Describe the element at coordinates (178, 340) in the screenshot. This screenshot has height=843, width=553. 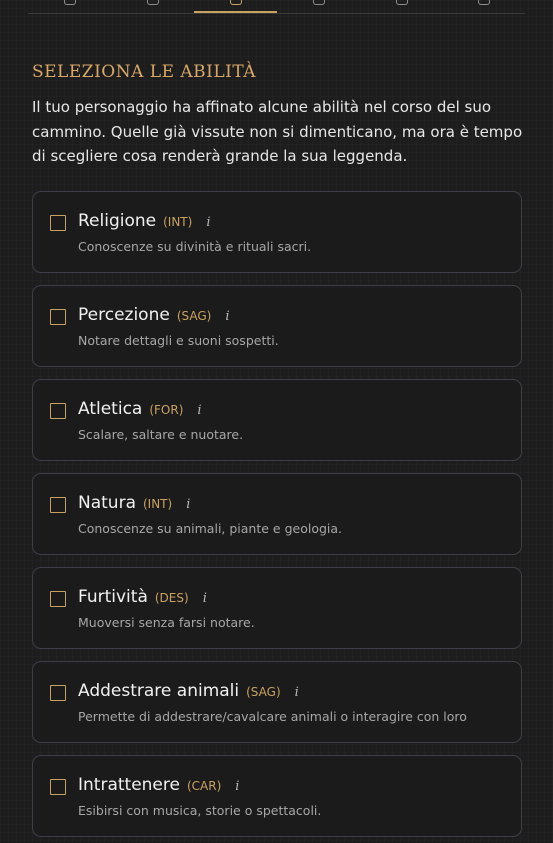
I see `skill-description: Notare dettagli e suoni sospetti.` at that location.